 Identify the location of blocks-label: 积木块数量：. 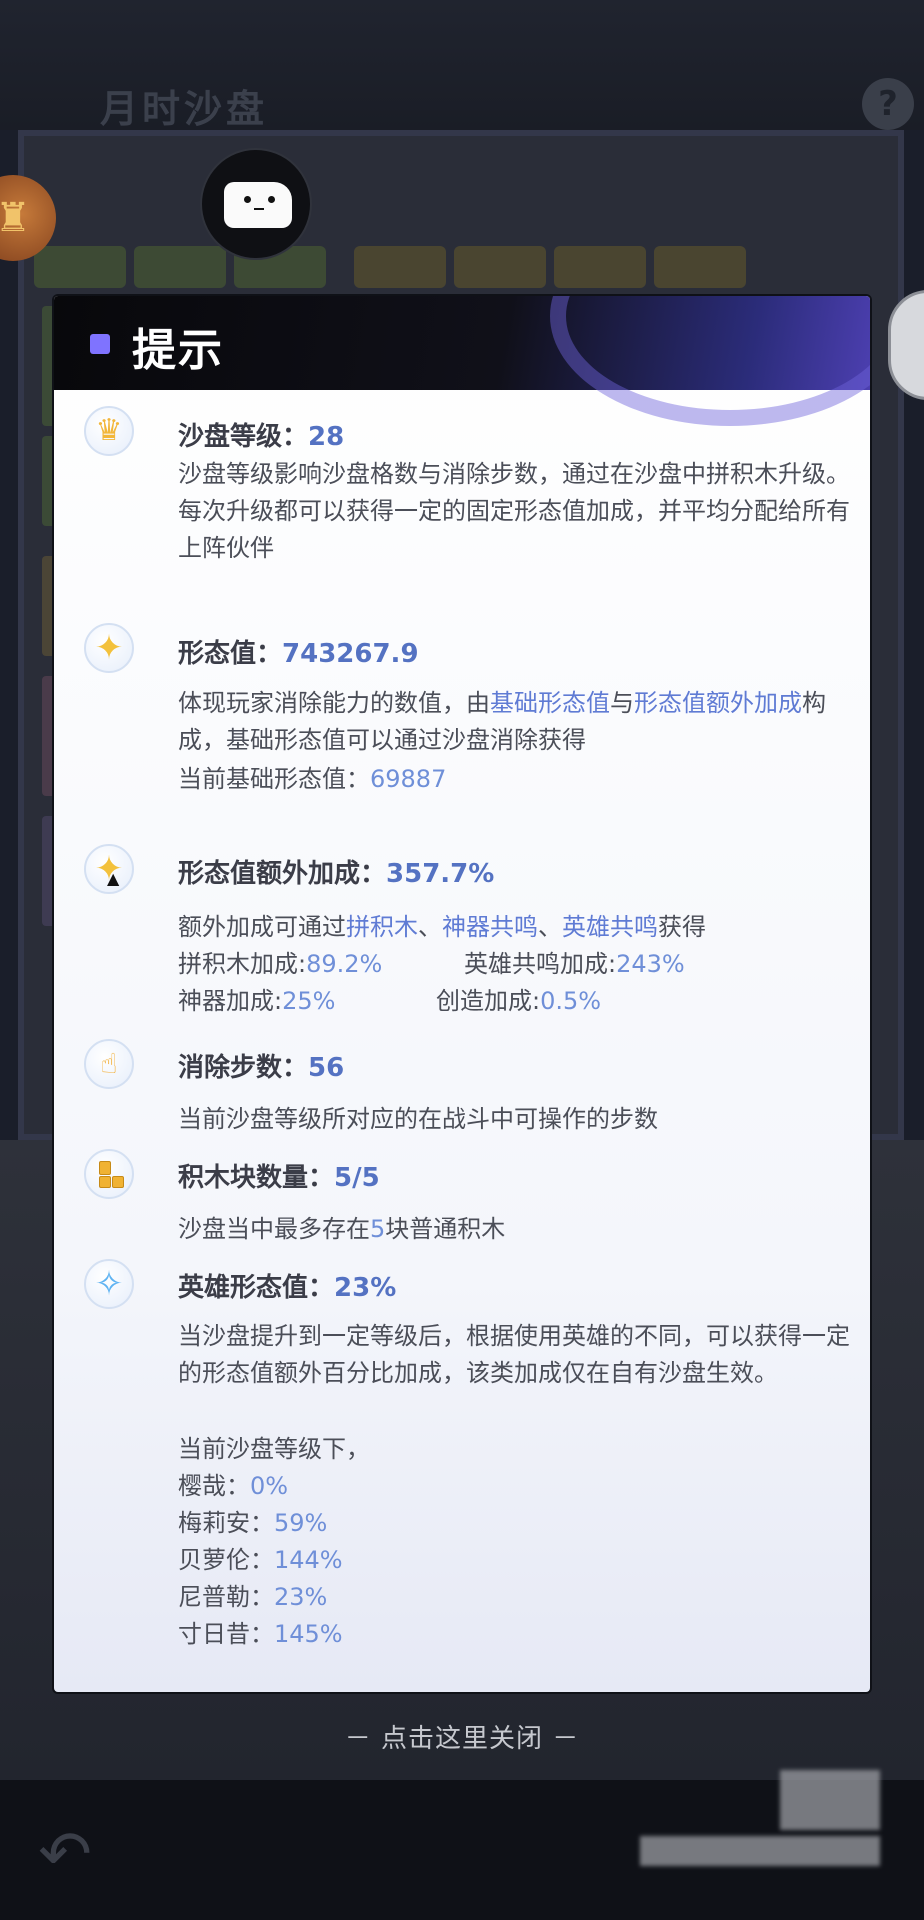
(256, 1178).